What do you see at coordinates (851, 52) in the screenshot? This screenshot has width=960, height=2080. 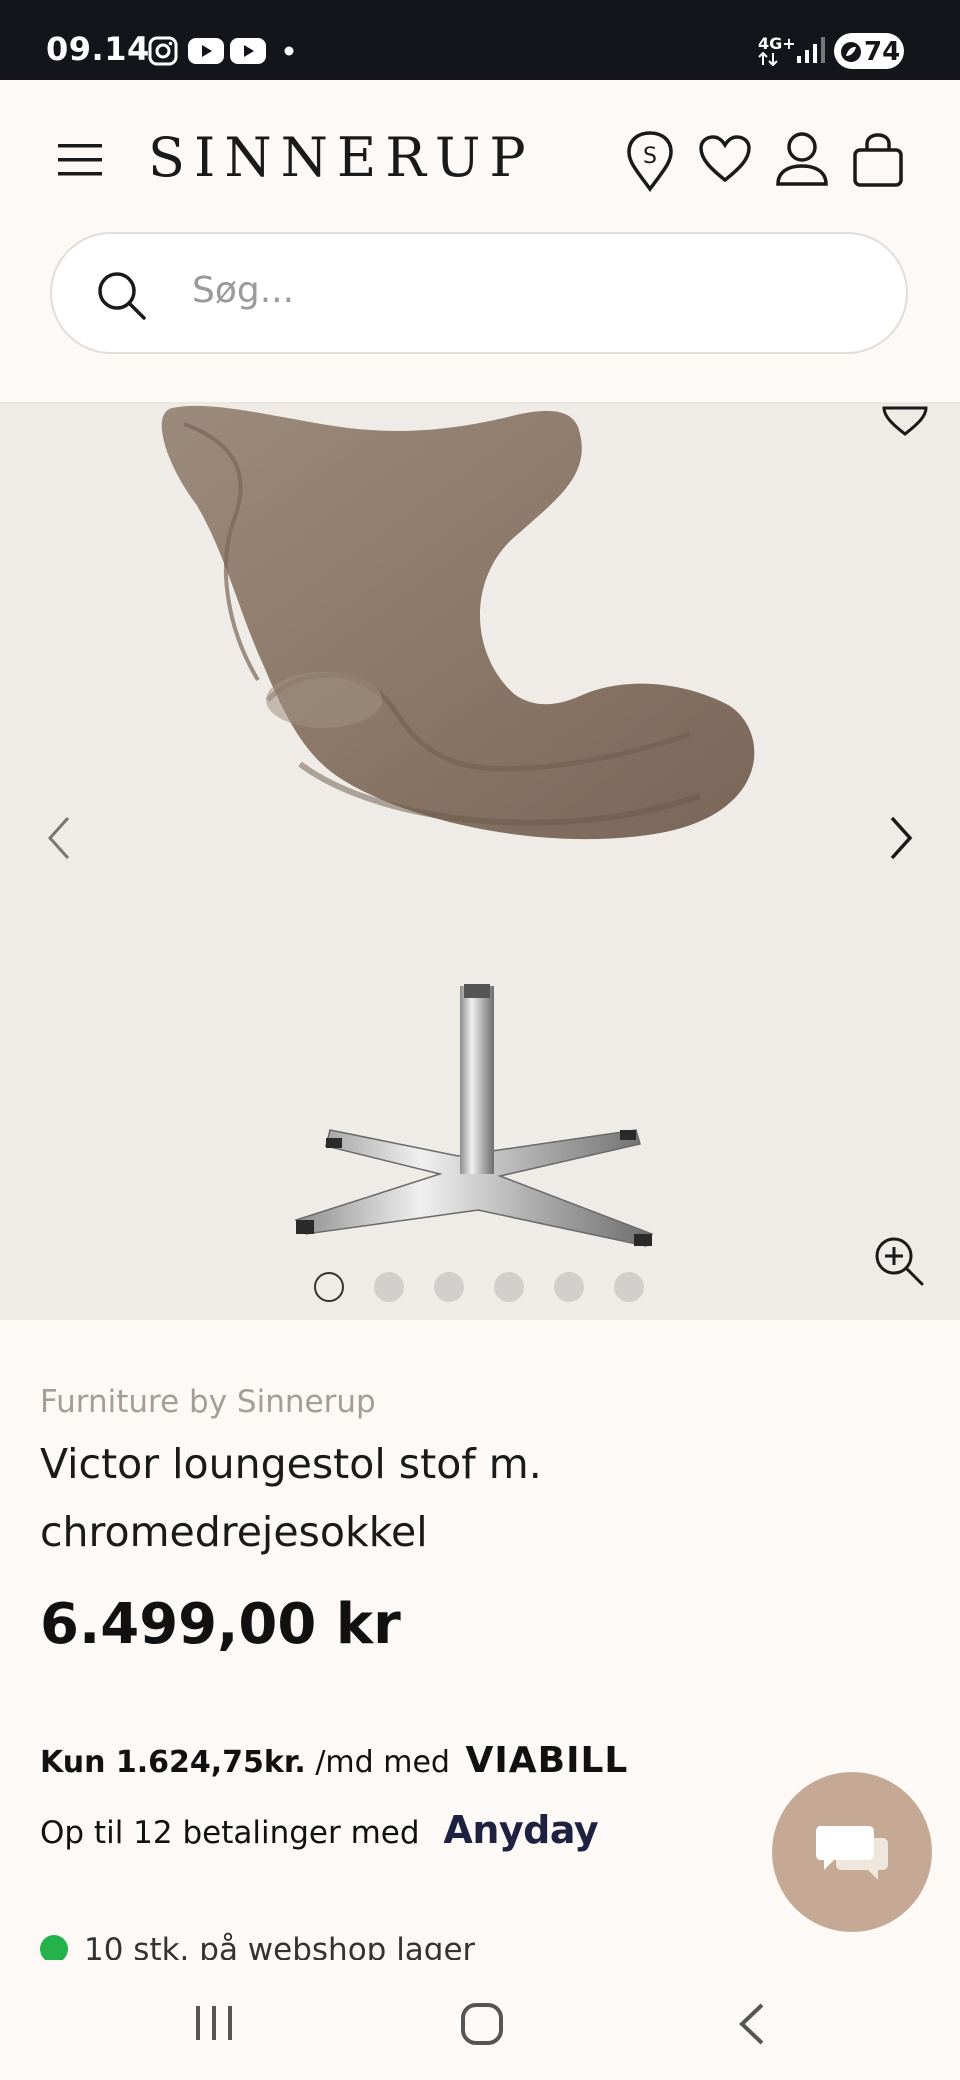 I see `battery-saver-icon` at bounding box center [851, 52].